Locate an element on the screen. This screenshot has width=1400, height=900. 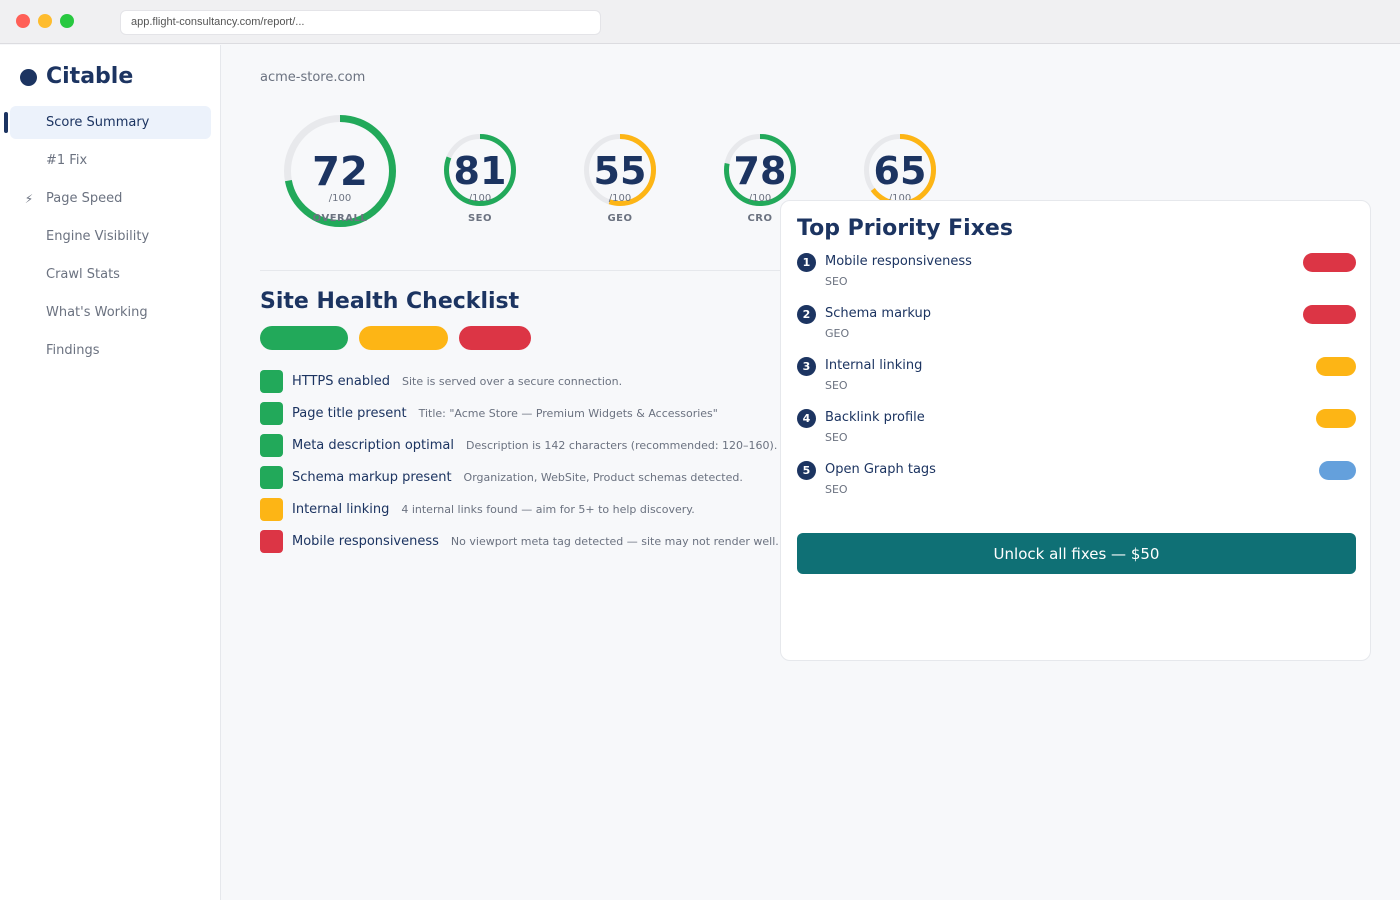
fix-item: 4 Backlink profile SEO is located at coordinates (1077, 430).